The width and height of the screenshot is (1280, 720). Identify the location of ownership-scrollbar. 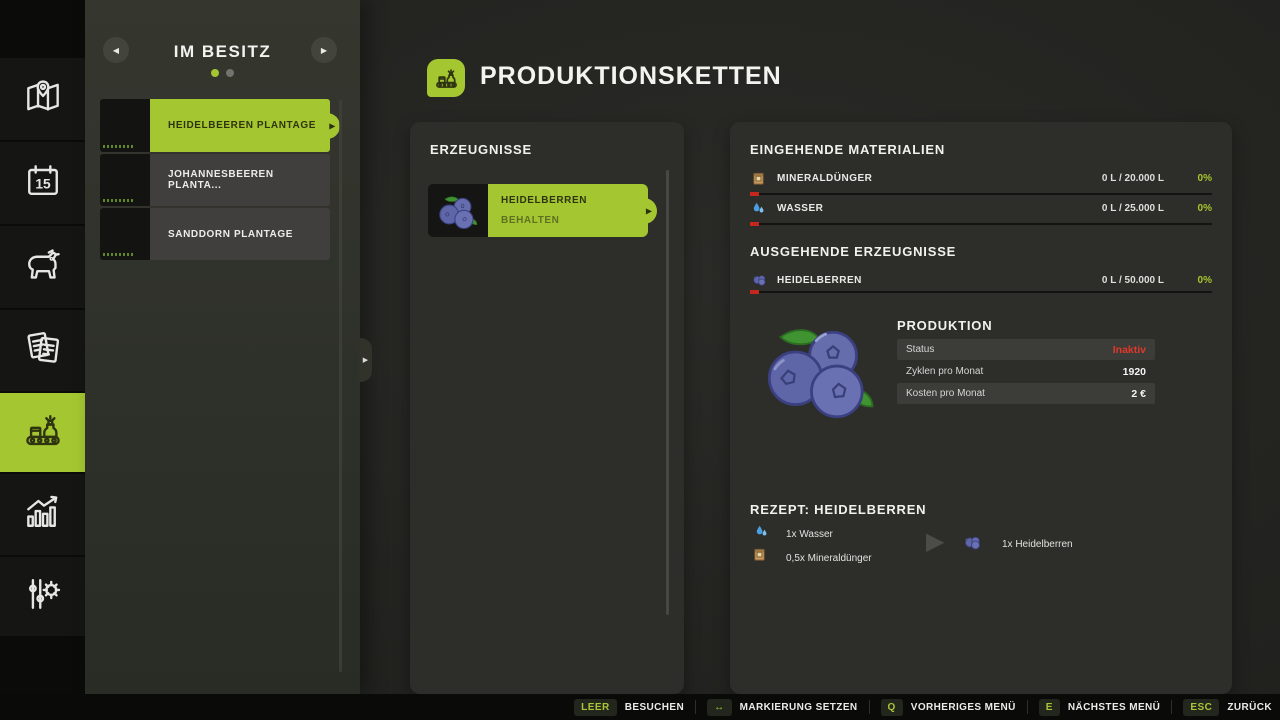
(340, 386).